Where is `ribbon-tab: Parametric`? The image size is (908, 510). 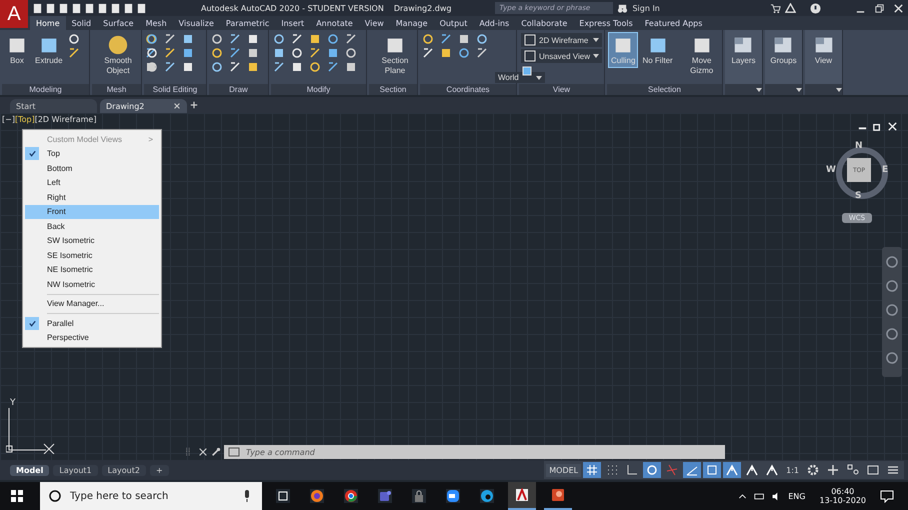
ribbon-tab: Parametric is located at coordinates (248, 23).